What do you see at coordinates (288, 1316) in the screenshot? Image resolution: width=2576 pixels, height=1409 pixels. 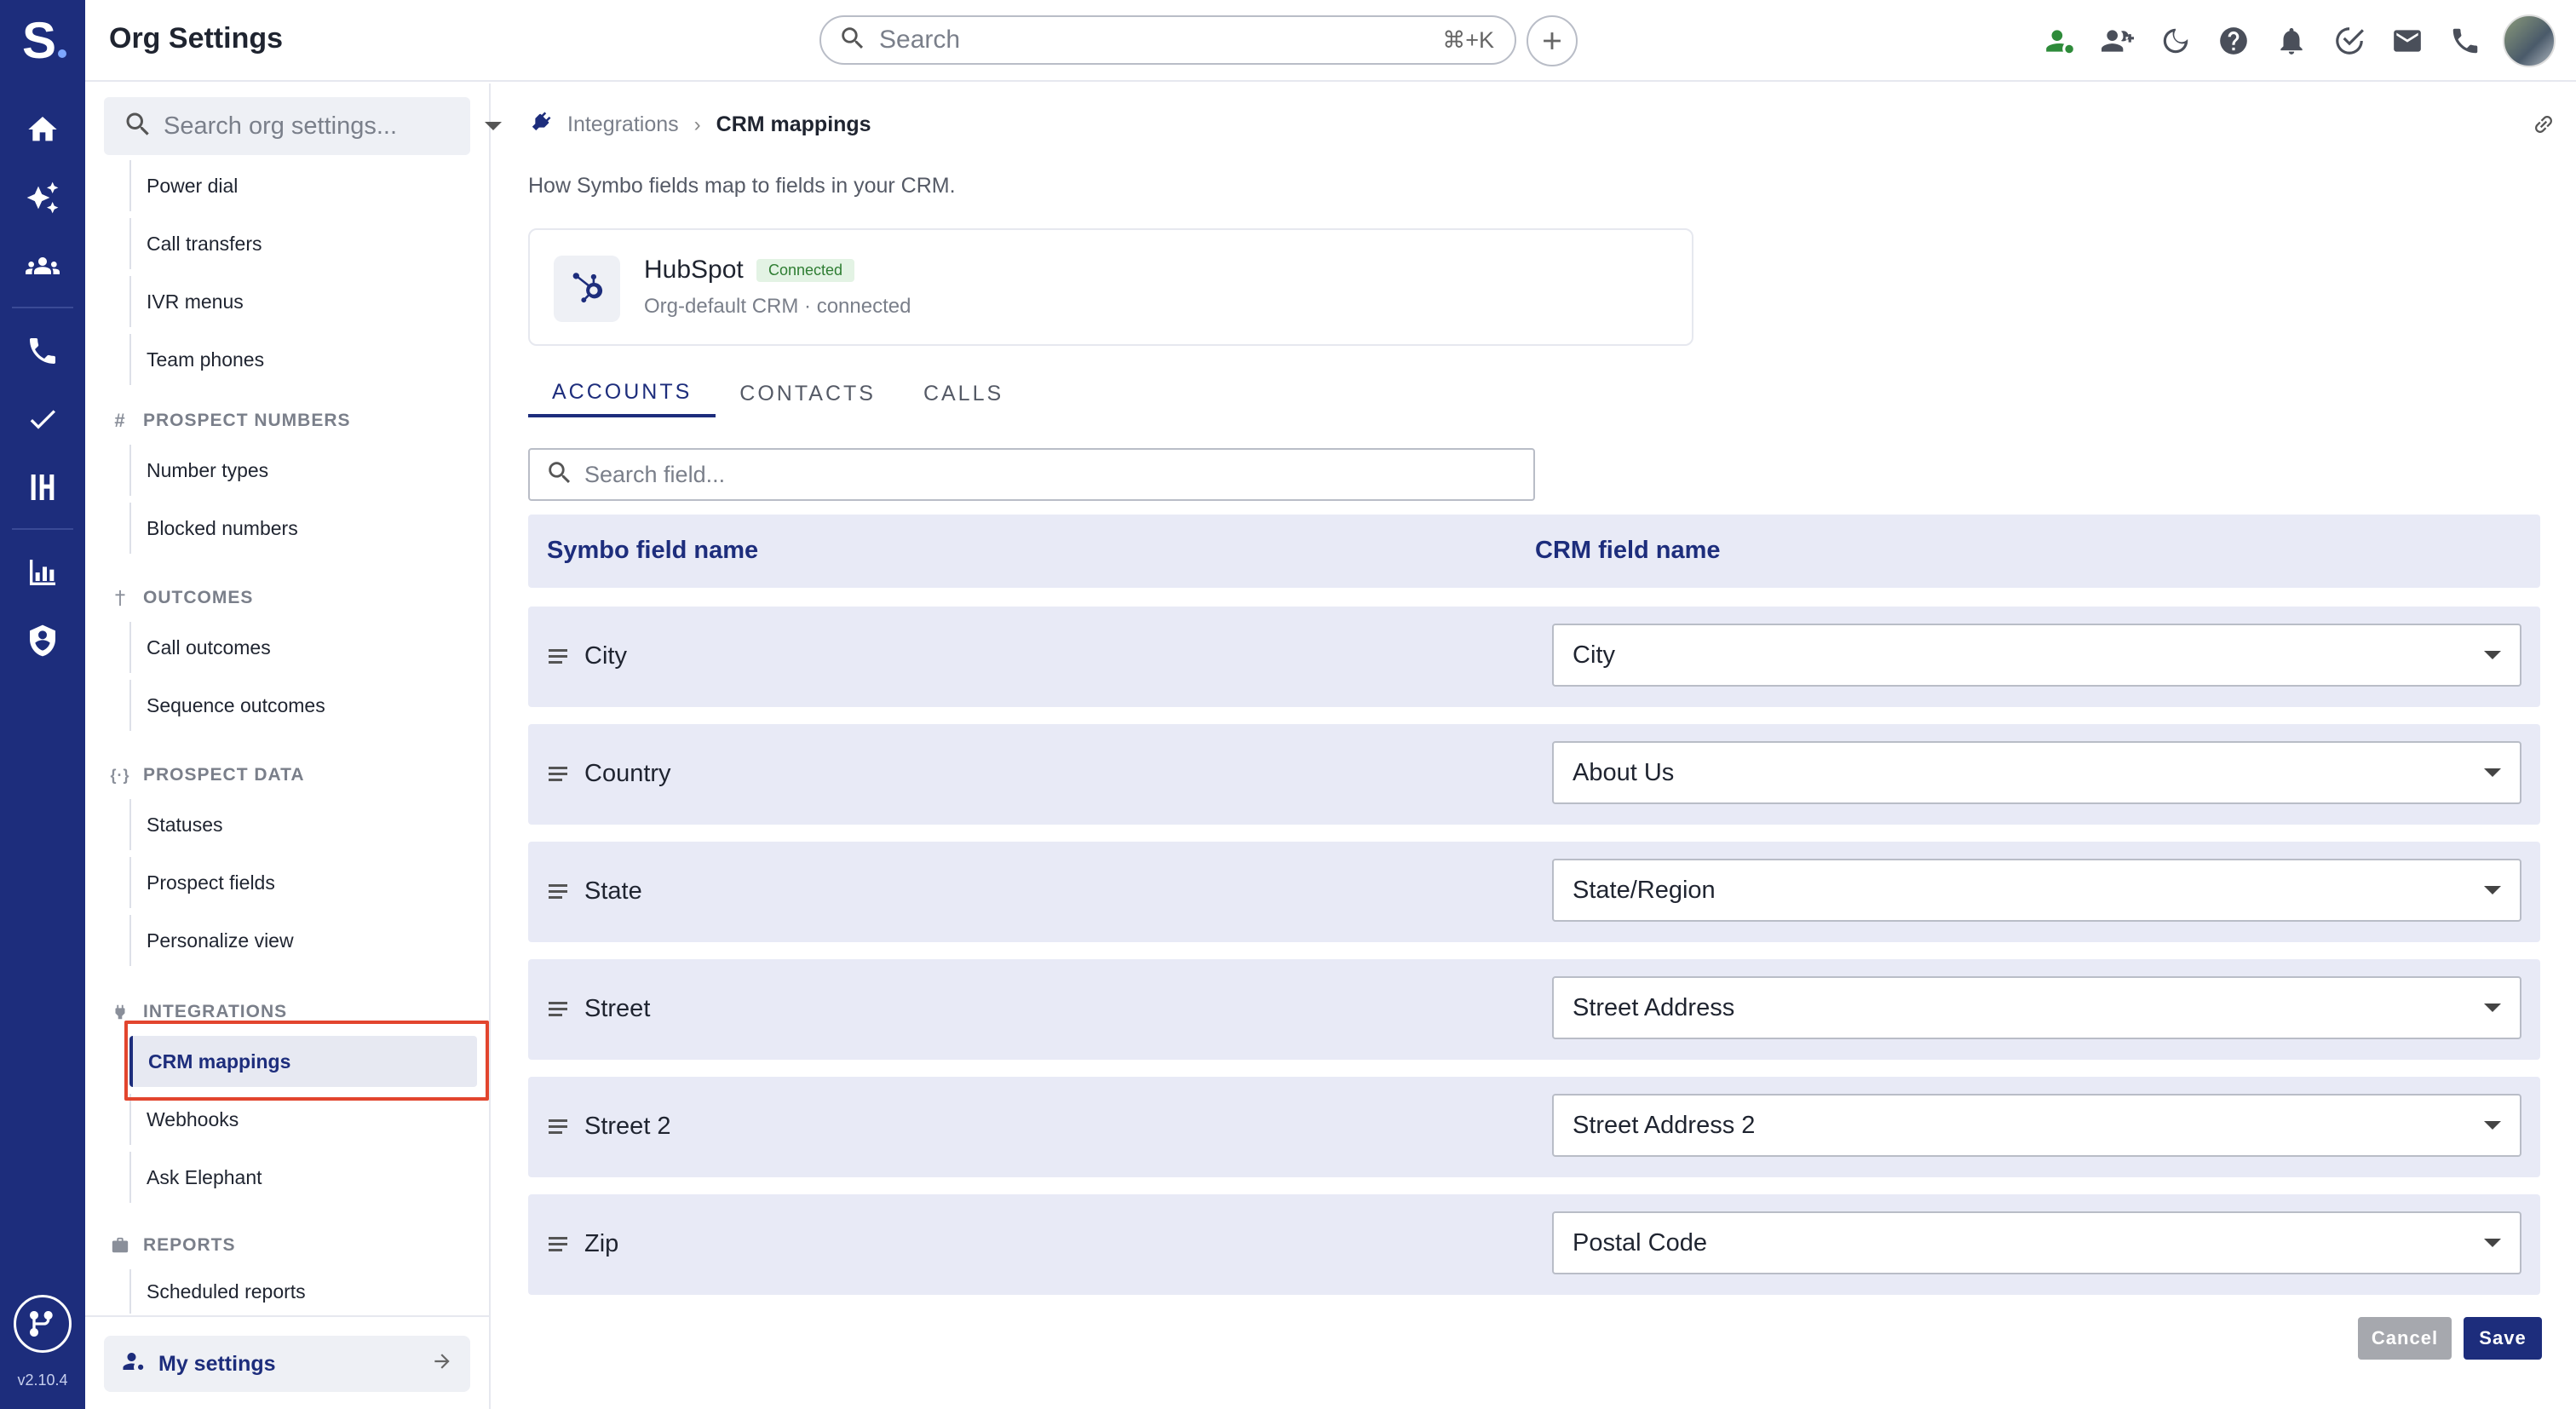 I see `sidebar-divider` at bounding box center [288, 1316].